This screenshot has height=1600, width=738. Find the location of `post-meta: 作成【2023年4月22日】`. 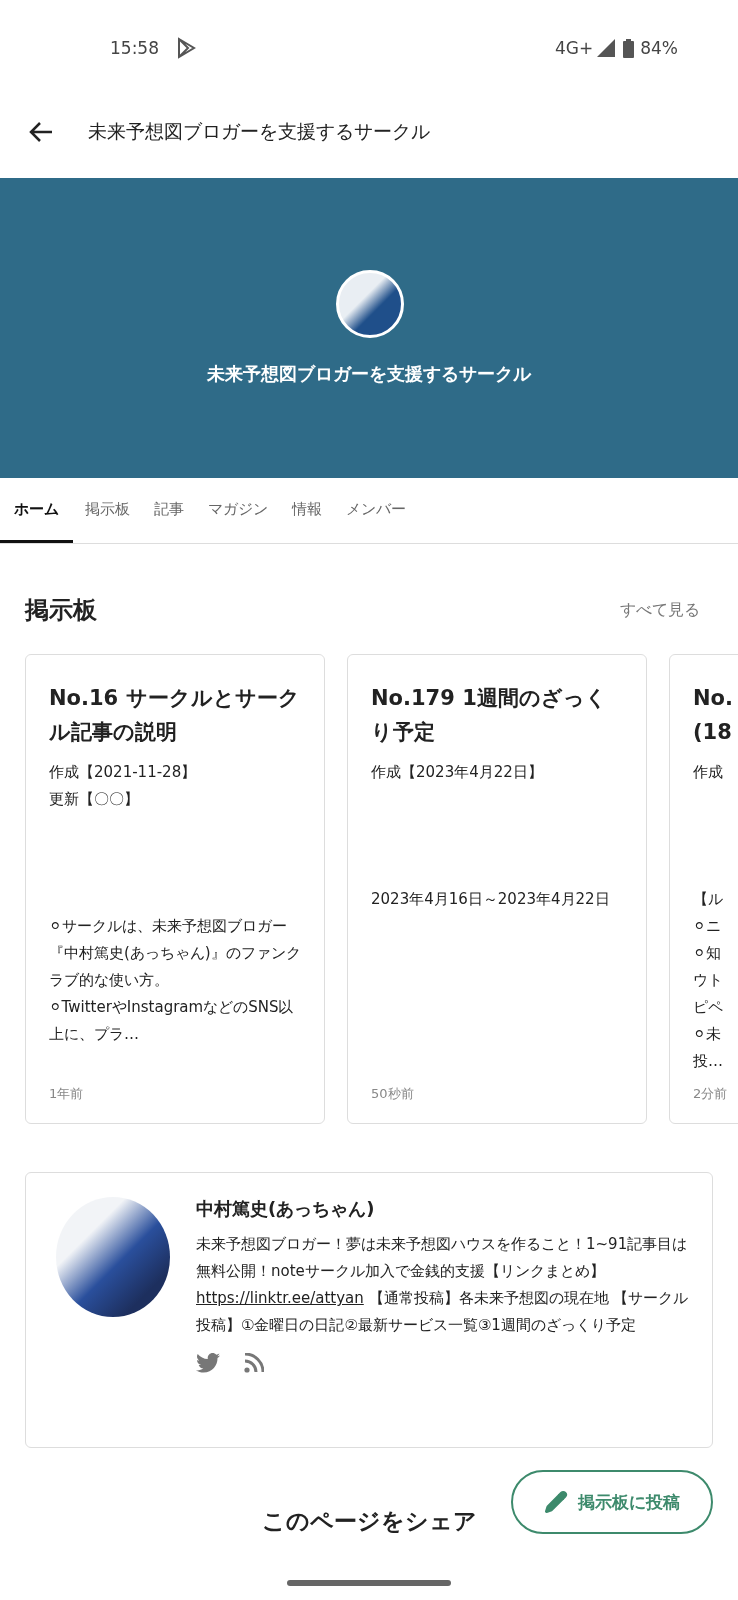

post-meta: 作成【2023年4月22日】 is located at coordinates (457, 772).